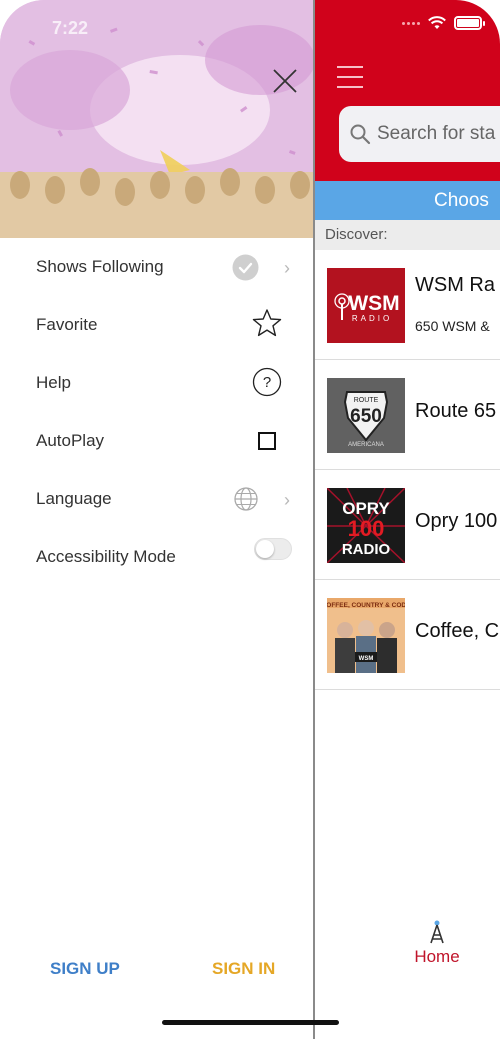  I want to click on question-circle-icon: ?, so click(267, 382).